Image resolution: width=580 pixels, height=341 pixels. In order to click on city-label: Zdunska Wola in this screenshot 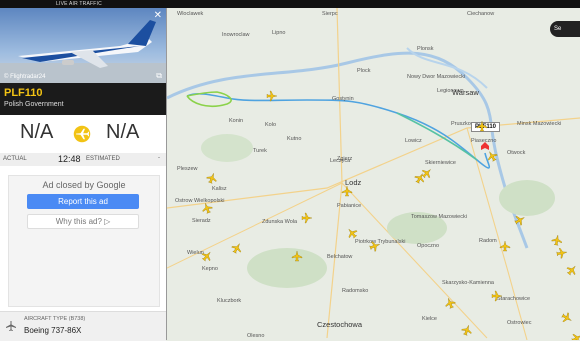, I will do `click(280, 222)`.